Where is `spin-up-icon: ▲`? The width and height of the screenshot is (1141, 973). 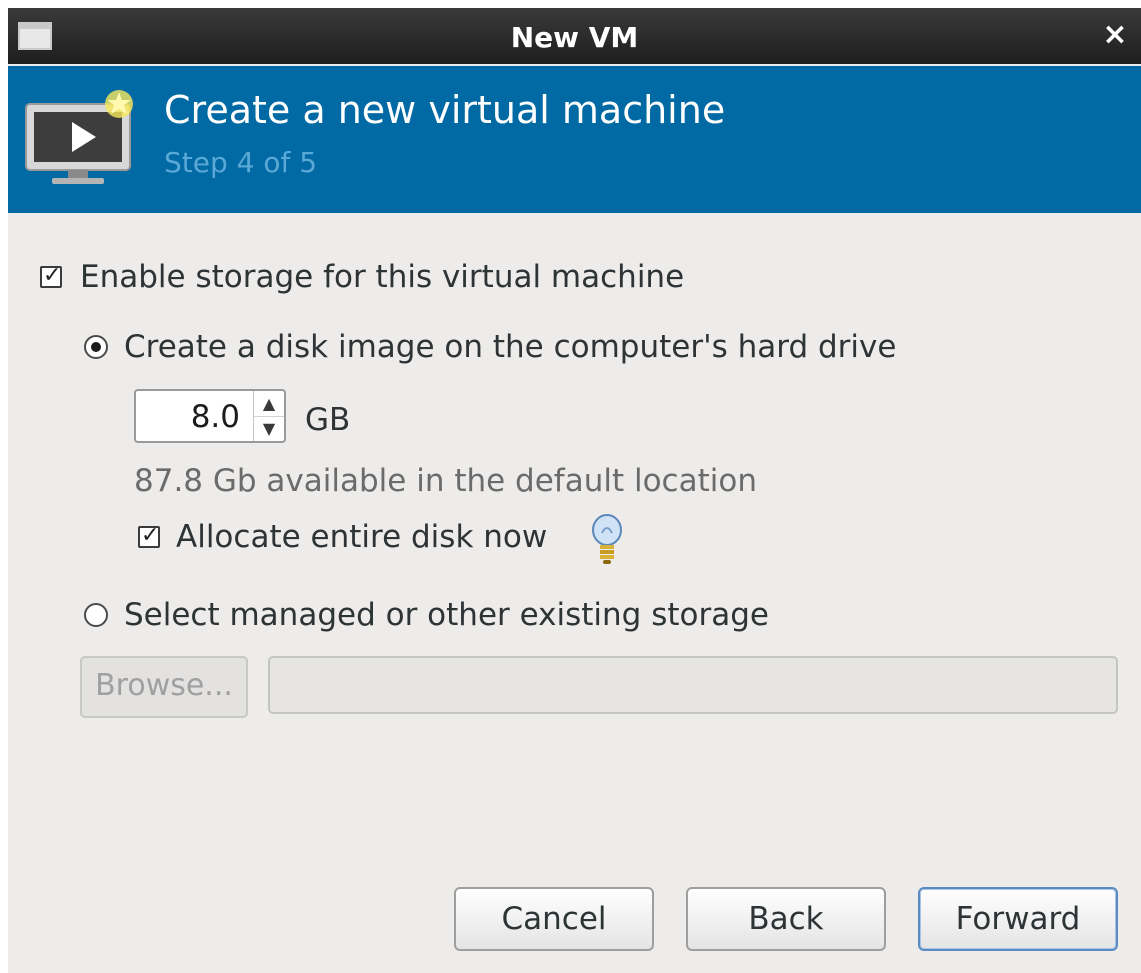 spin-up-icon: ▲ is located at coordinates (269, 404).